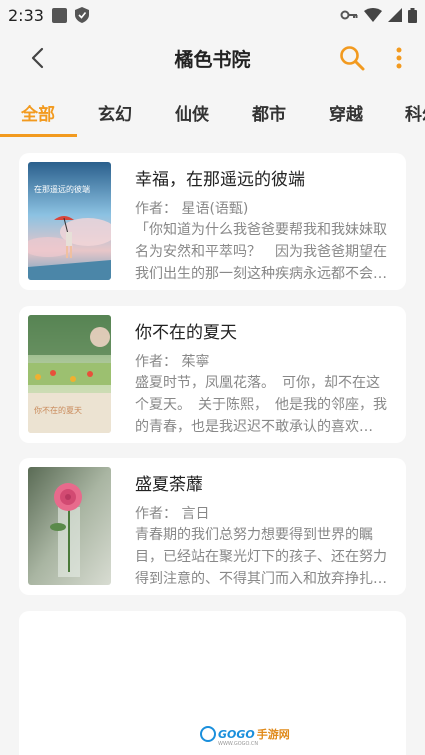  I want to click on book-title: 你不在的夏天, so click(186, 333).